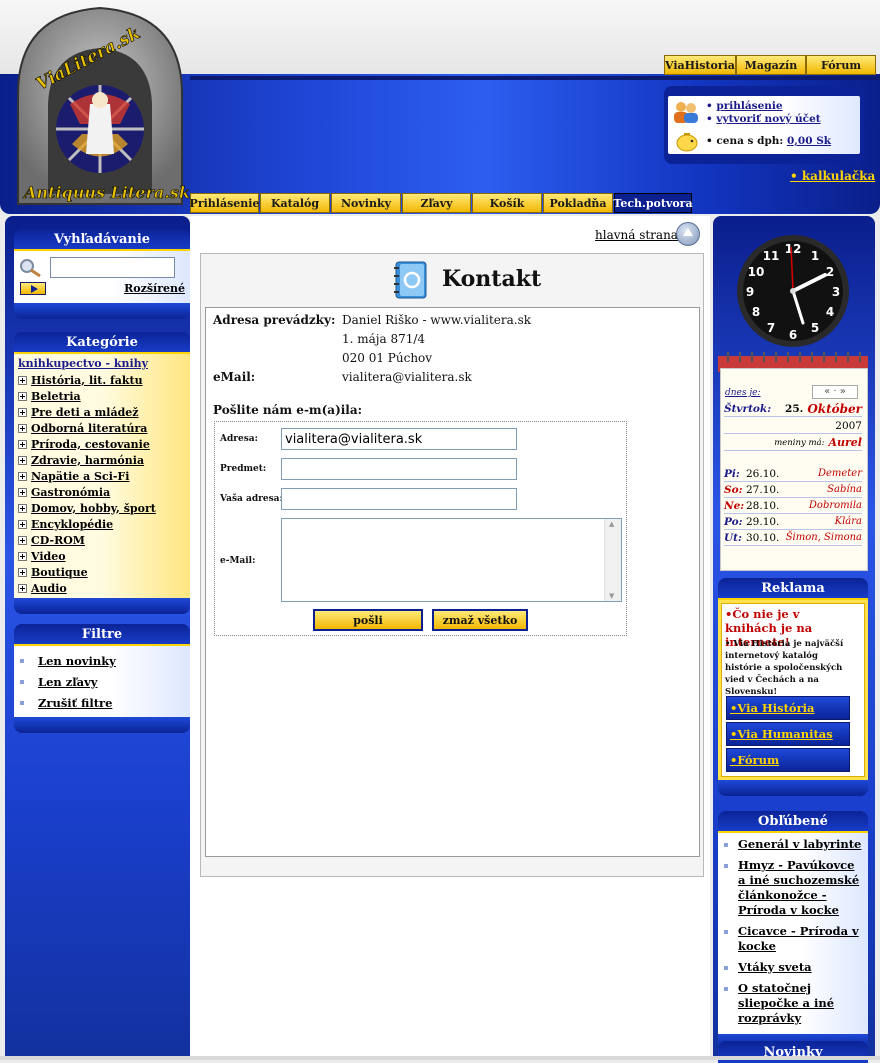 The width and height of the screenshot is (880, 1063). I want to click on cal-date: 29.10., so click(763, 521).